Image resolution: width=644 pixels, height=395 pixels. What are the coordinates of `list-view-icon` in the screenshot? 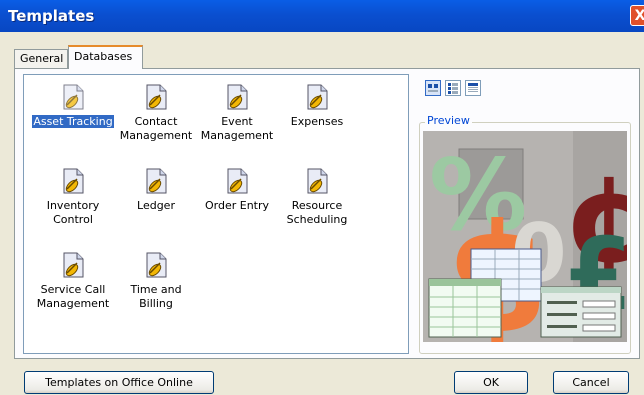 It's located at (453, 88).